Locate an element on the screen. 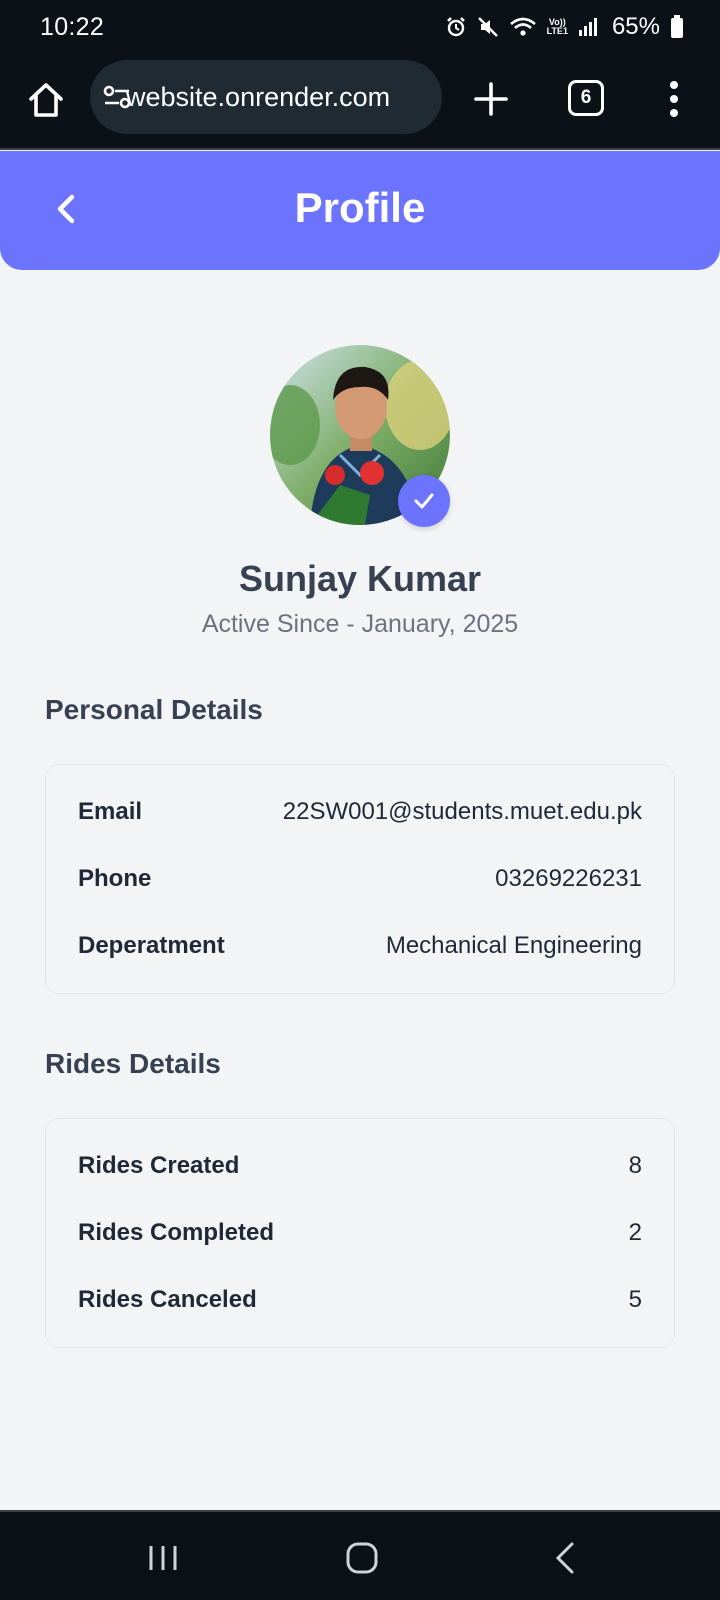 This screenshot has height=1600, width=720. tab-switcher-button: 6 is located at coordinates (586, 98).